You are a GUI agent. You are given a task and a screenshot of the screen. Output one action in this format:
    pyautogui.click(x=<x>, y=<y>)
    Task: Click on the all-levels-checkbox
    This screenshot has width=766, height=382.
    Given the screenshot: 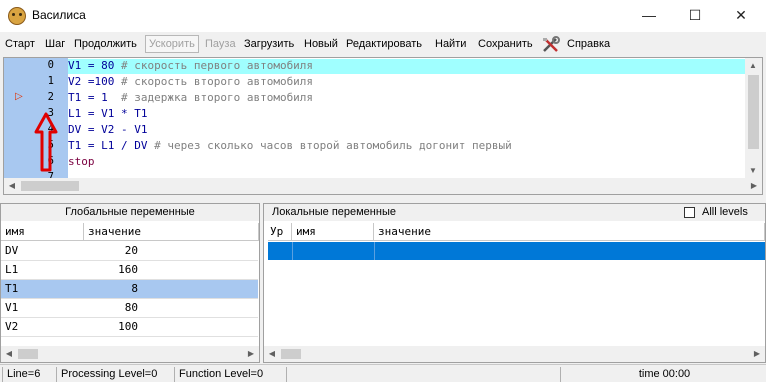 What is the action you would take?
    pyautogui.click(x=689, y=212)
    